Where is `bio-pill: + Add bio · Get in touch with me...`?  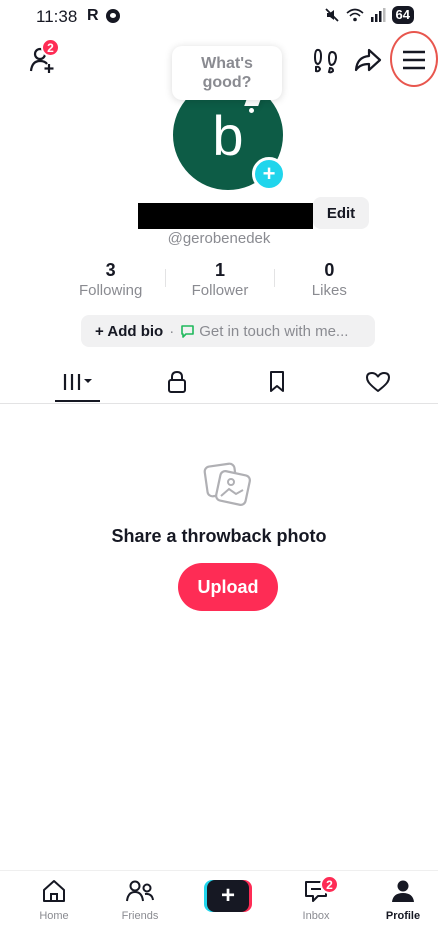 bio-pill: + Add bio · Get in touch with me... is located at coordinates (228, 331).